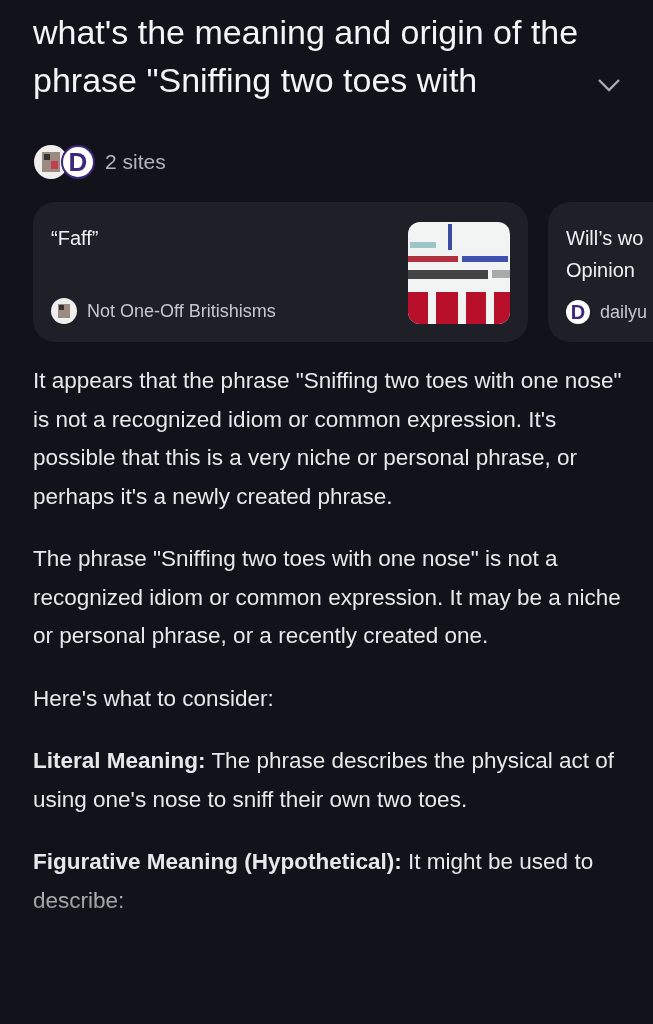 The height and width of the screenshot is (1024, 653). Describe the element at coordinates (327, 597) in the screenshot. I see `answer-paragraph: The phrase "Sniffing two toes with one nose" is not a recognized idiom or common expression. It may be a niche or personal phrase, or a recently created one.` at that location.